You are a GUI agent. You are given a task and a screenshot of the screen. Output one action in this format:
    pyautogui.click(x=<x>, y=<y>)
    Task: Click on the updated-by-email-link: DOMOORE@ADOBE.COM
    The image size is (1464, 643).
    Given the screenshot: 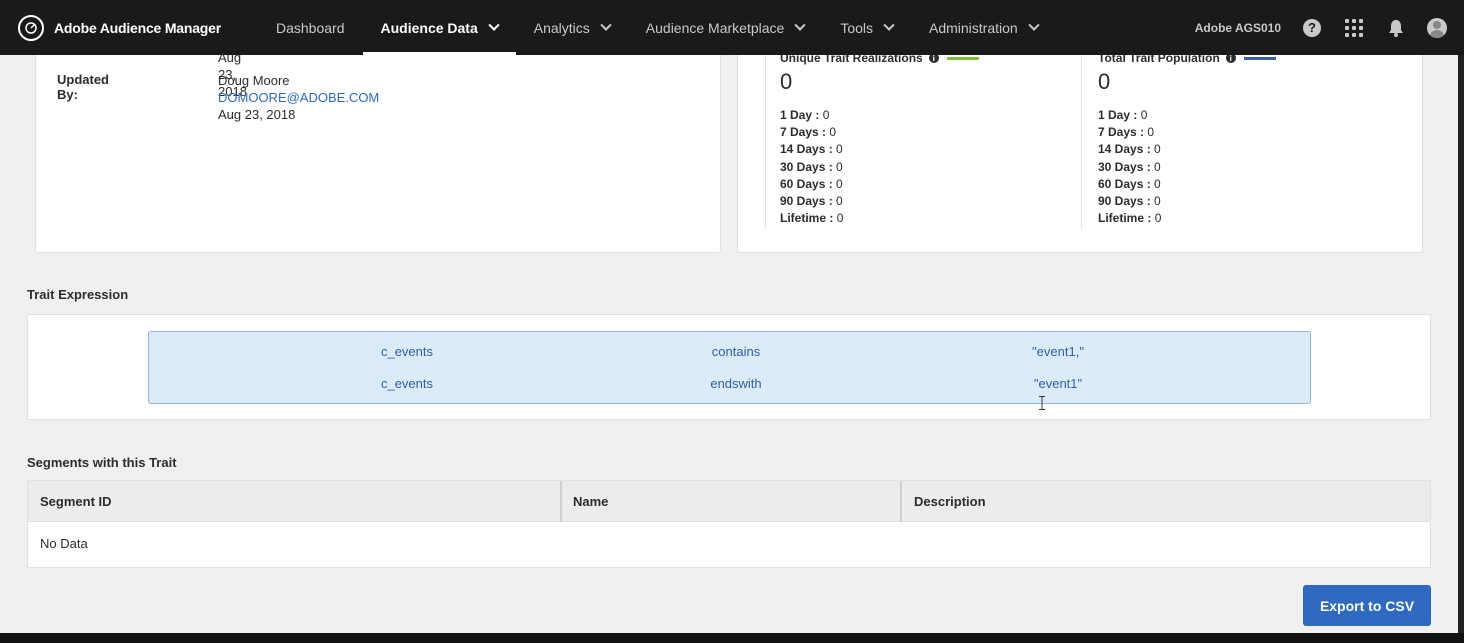 What is the action you would take?
    pyautogui.click(x=298, y=97)
    